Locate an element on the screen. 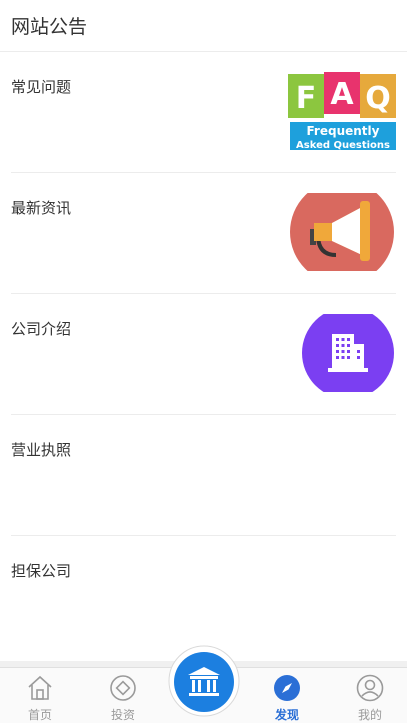 This screenshot has height=724, width=407. invest-icon is located at coordinates (123, 688).